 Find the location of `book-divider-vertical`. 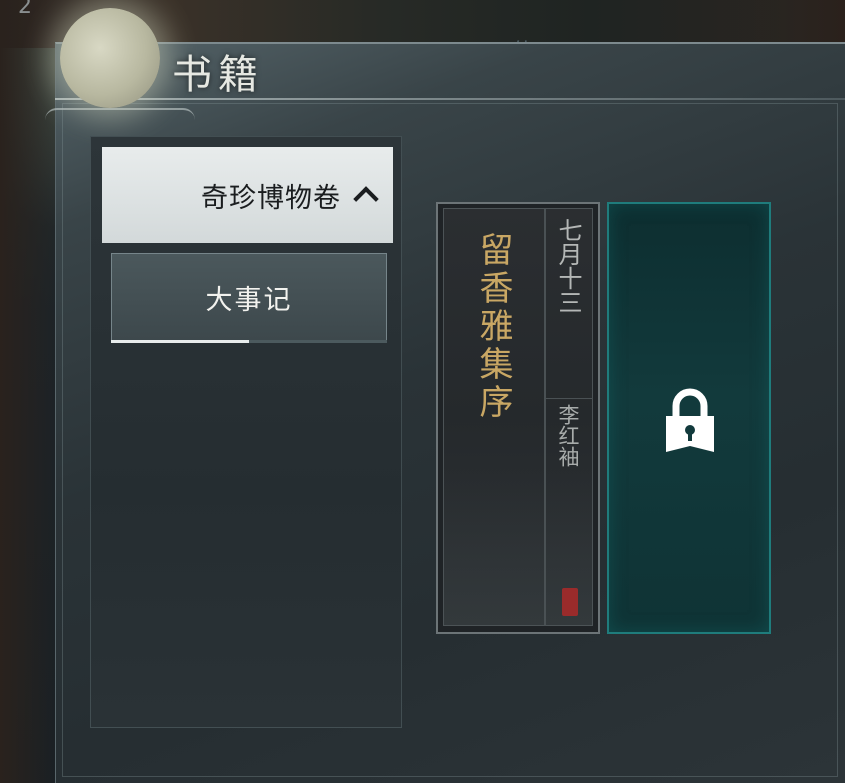

book-divider-vertical is located at coordinates (545, 417).